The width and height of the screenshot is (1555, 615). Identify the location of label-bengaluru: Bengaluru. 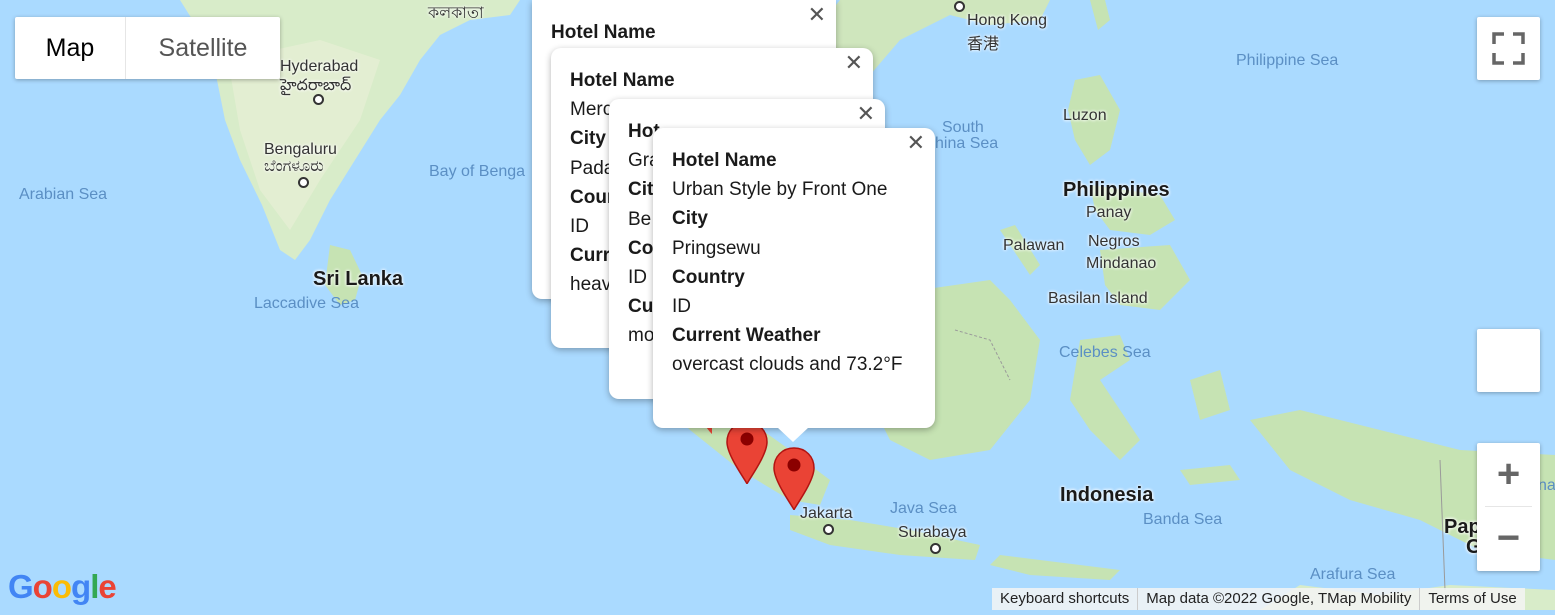
(300, 149).